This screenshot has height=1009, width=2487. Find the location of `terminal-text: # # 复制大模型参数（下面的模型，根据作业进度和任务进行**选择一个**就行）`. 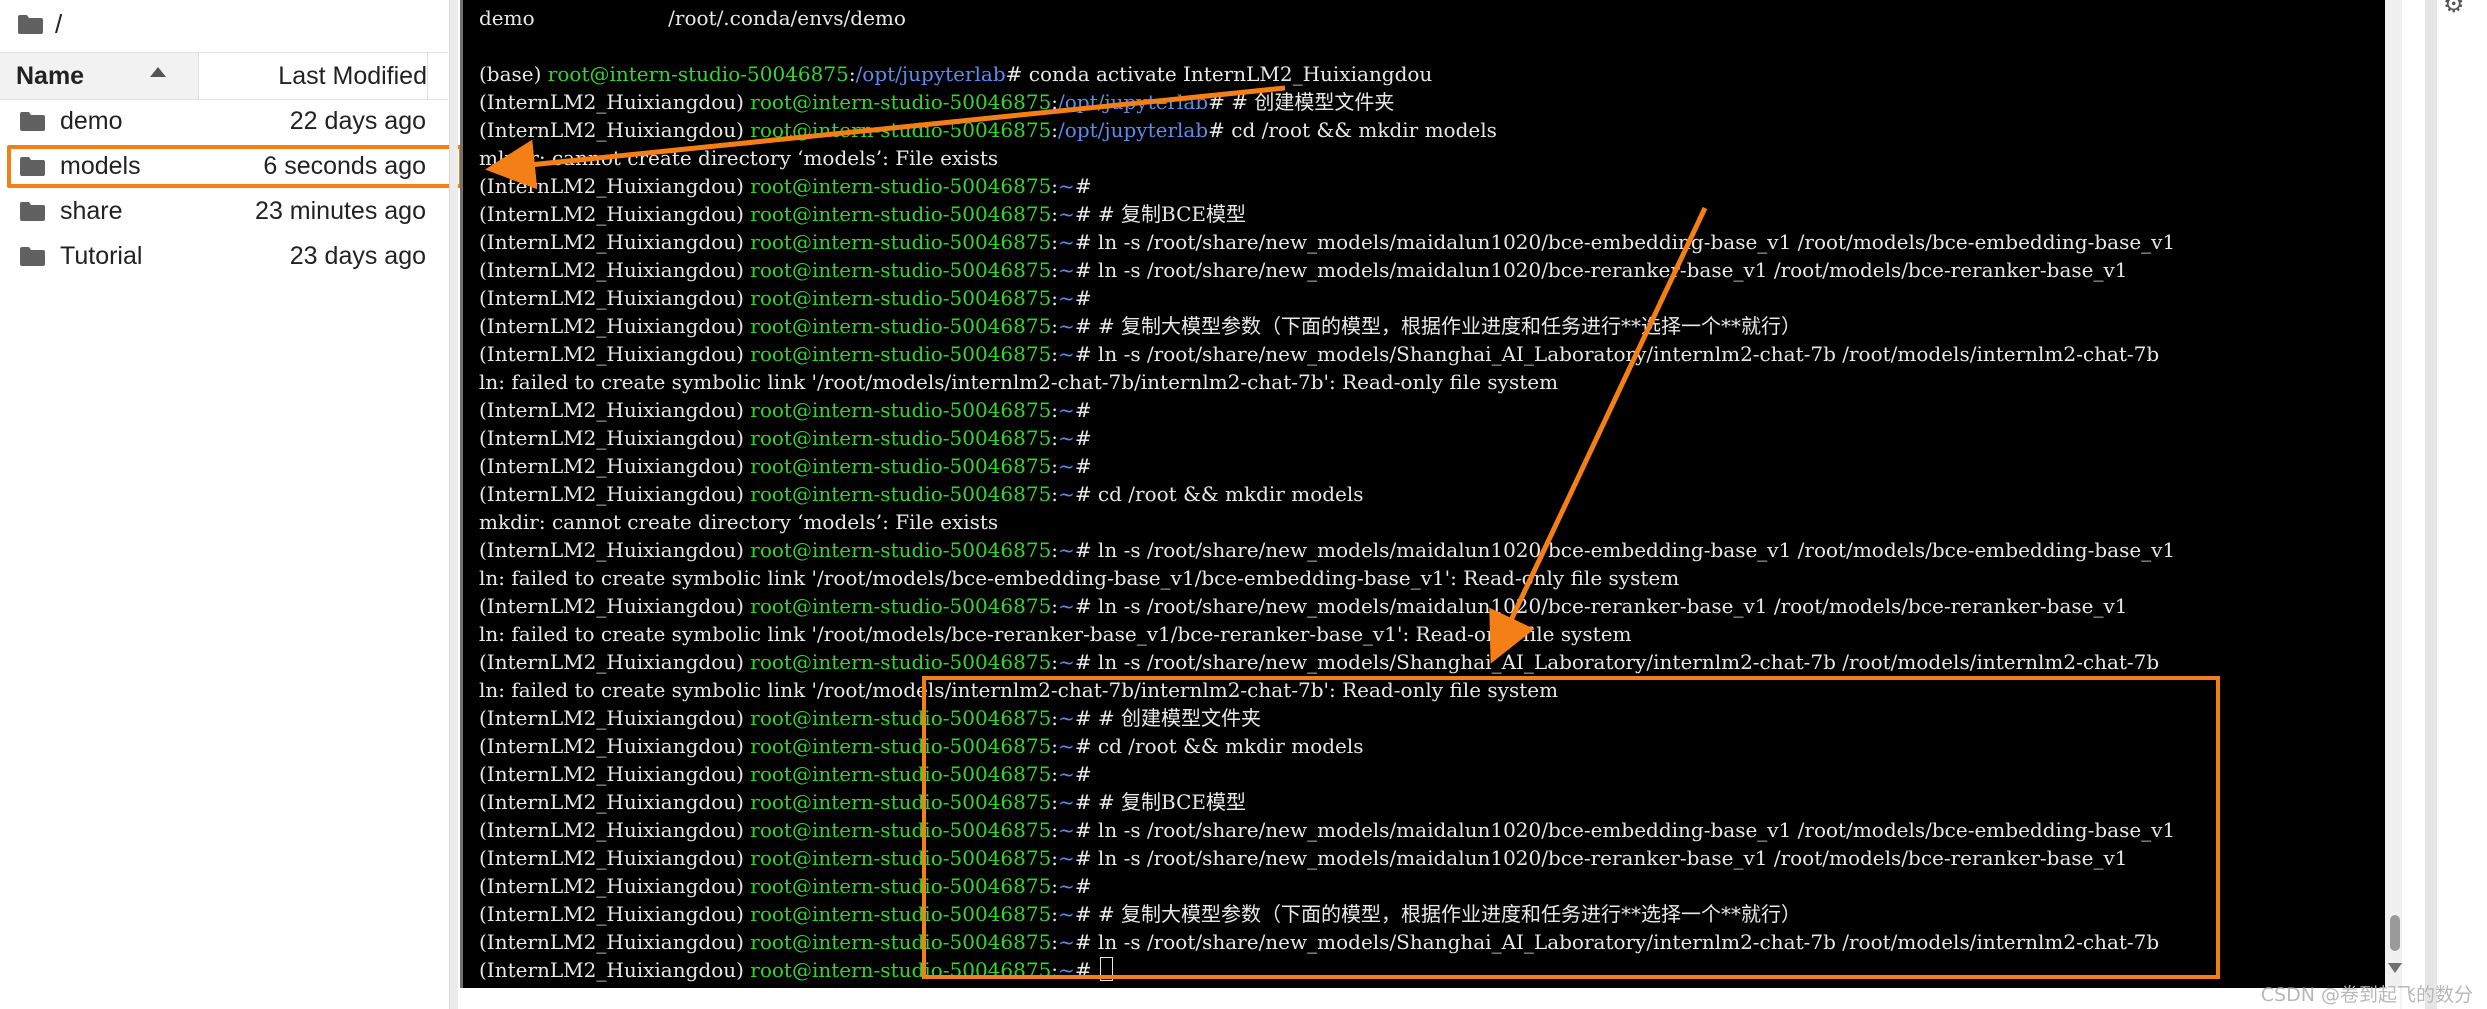

terminal-text: # # 复制大模型参数（下面的模型，根据作业进度和任务进行**选择一个**就行） is located at coordinates (1438, 326).